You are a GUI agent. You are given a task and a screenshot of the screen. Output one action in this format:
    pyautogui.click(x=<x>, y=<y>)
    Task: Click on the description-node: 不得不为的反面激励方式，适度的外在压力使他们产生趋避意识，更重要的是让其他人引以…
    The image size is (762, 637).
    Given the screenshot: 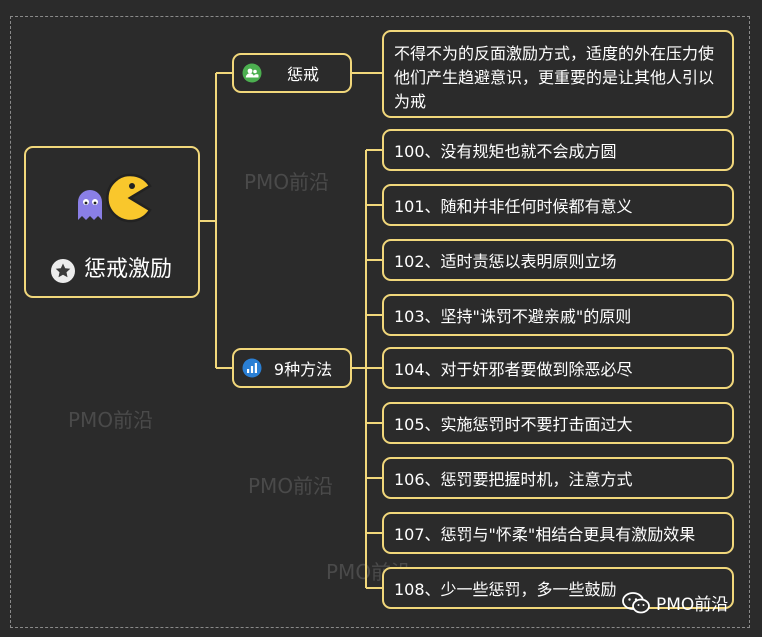 What is the action you would take?
    pyautogui.click(x=558, y=74)
    